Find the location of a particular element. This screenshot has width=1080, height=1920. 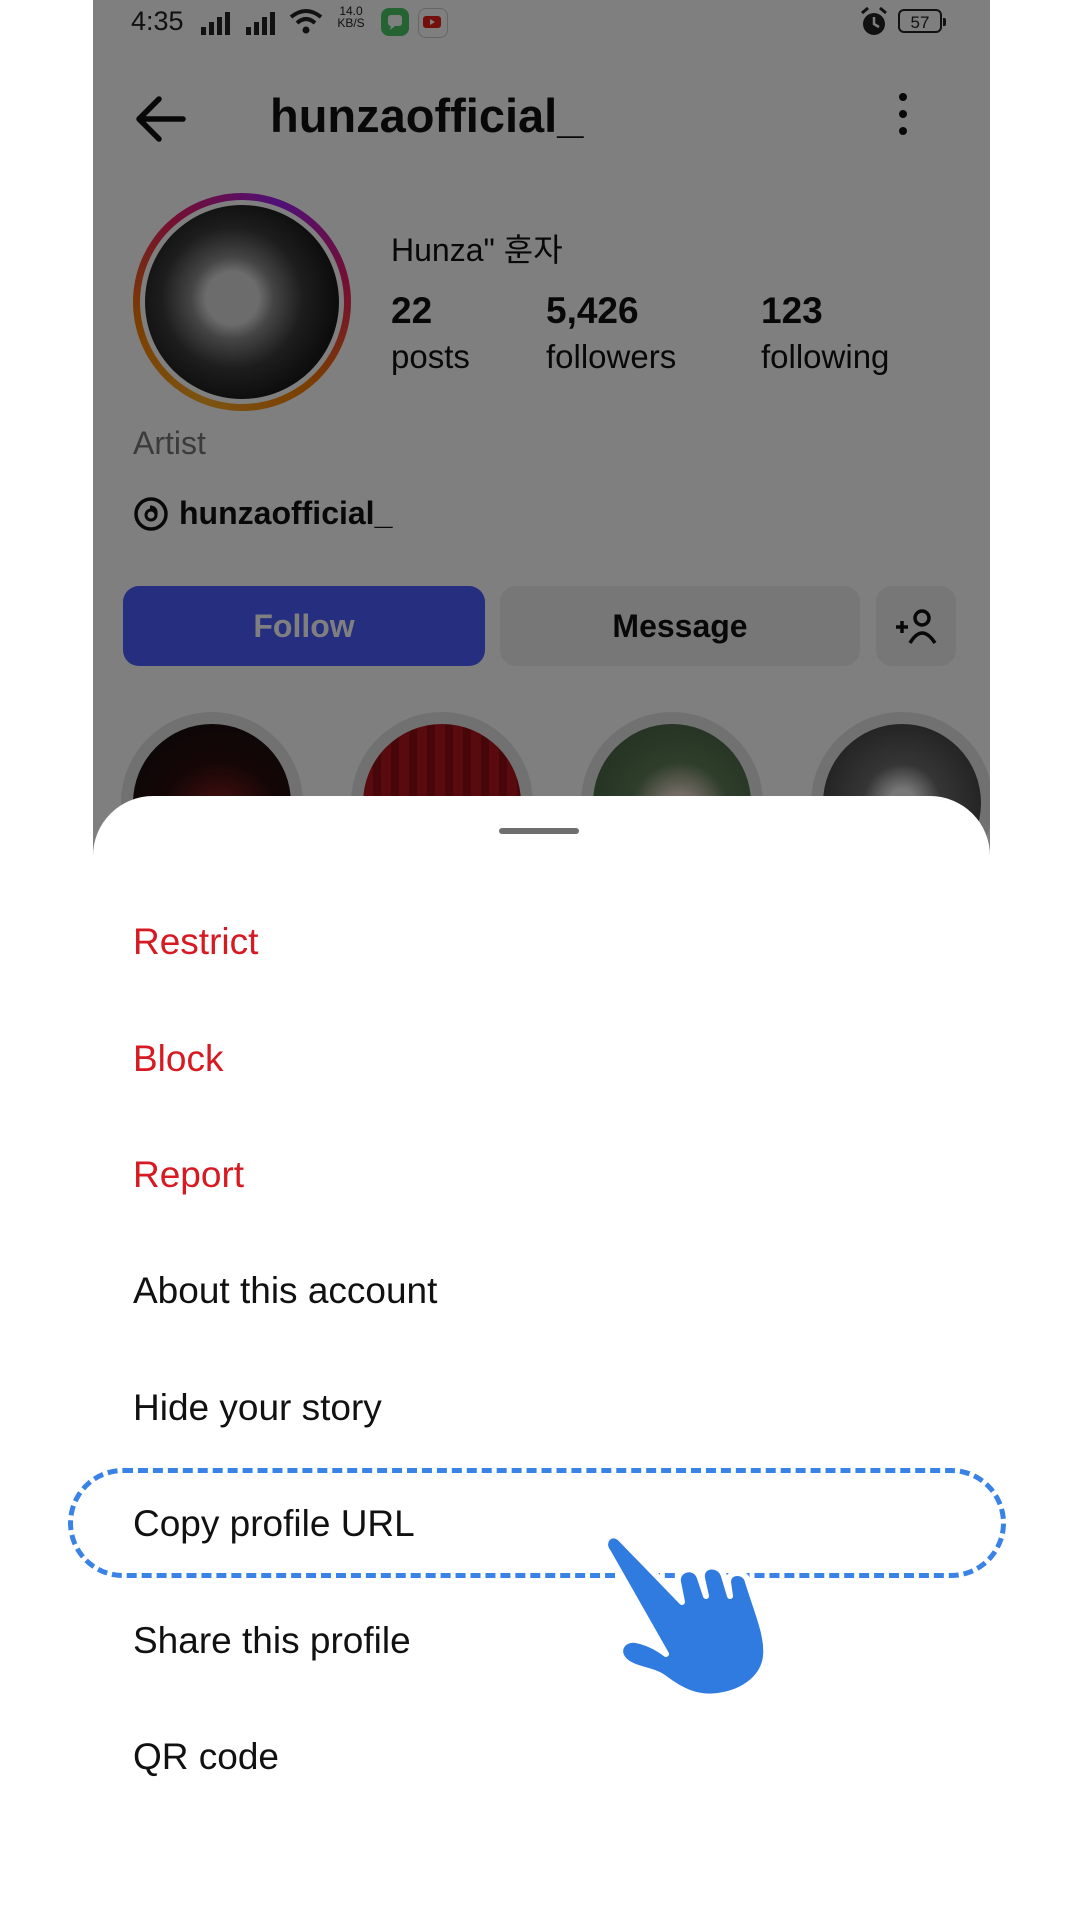

menu-item-block: Block is located at coordinates (178, 1059).